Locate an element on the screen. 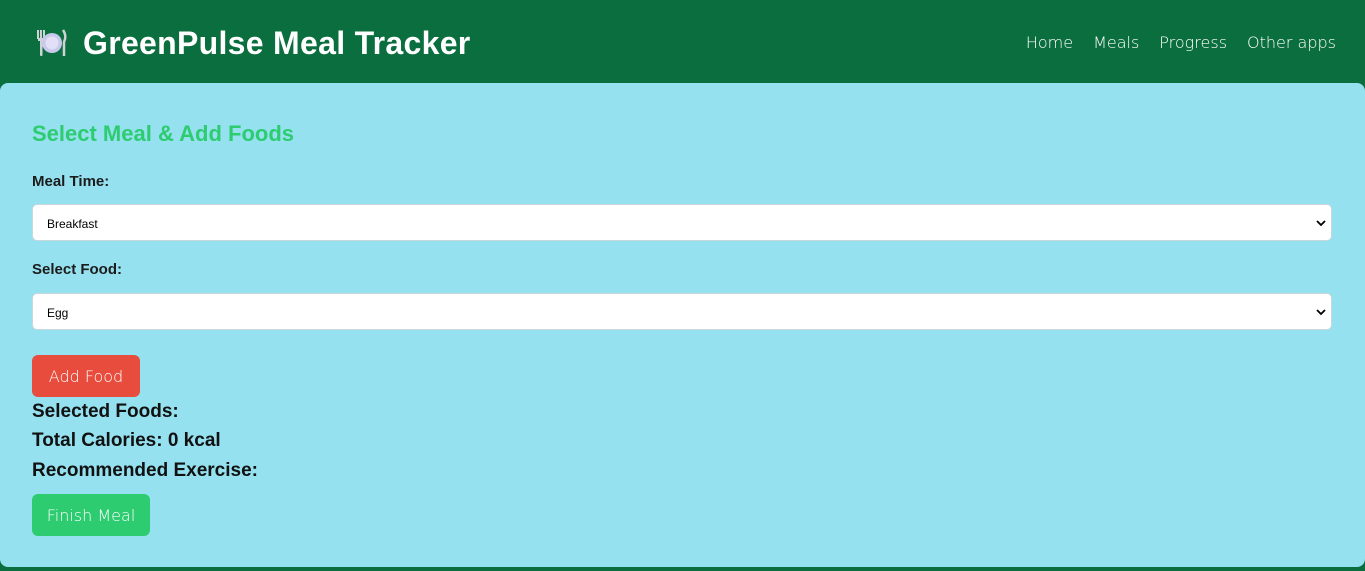 This screenshot has height=571, width=1365. meal-time-value: Breakfast is located at coordinates (72, 224).